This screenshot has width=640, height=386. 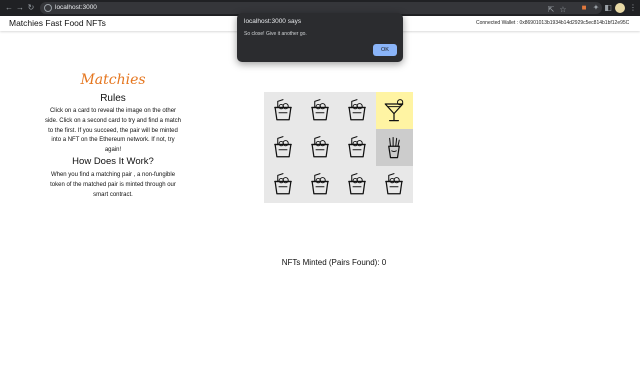 I want to click on dialog-title: localhost:3000 says, so click(x=273, y=21).